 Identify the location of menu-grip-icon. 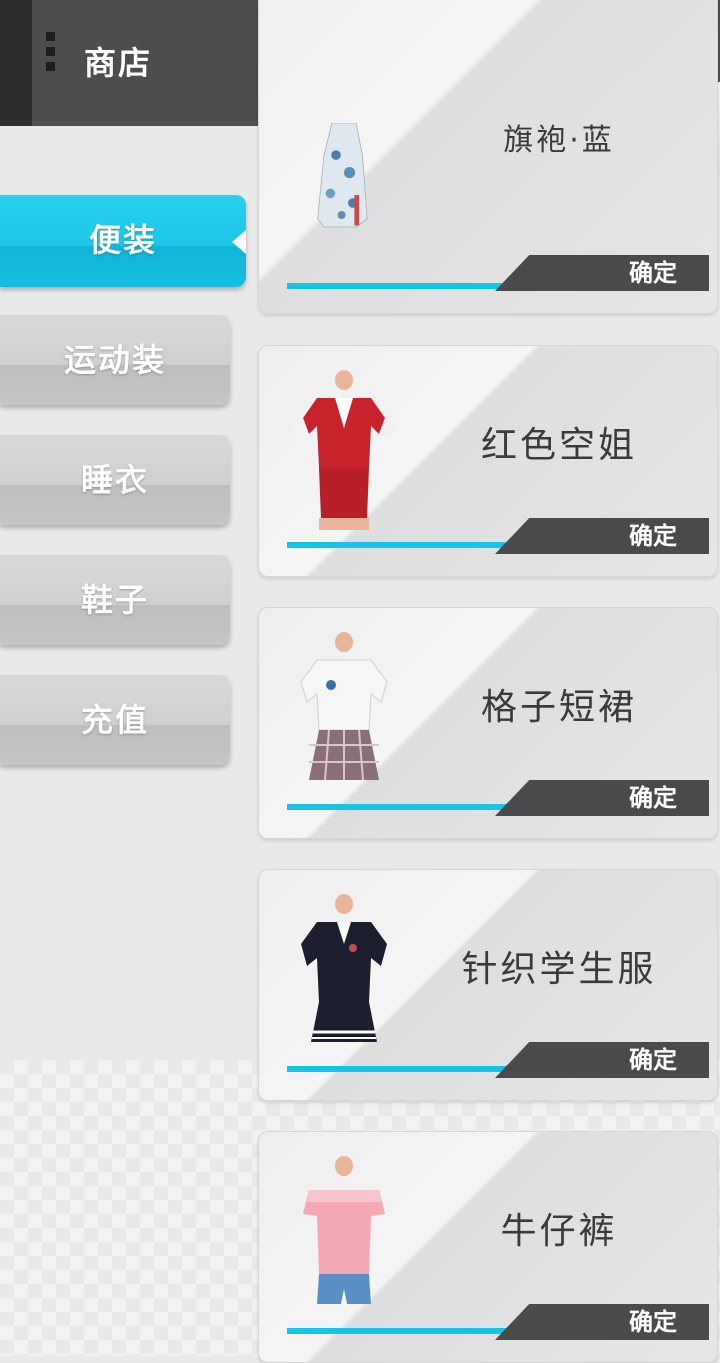
(50, 54).